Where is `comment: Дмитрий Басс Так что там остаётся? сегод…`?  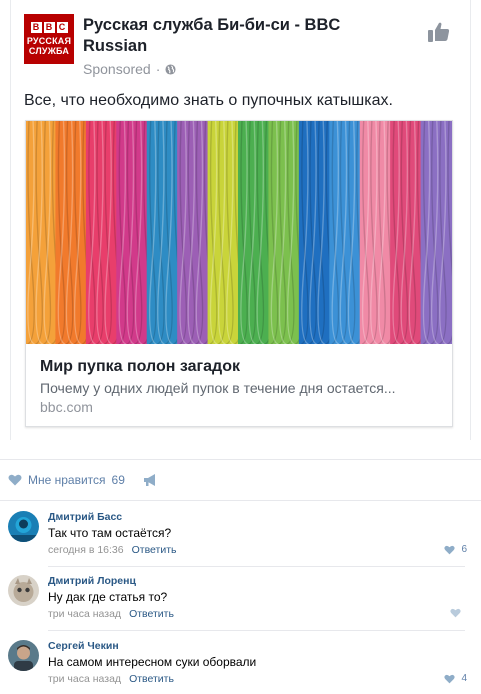 comment: Дмитрий Басс Так что там остаётся? сегод… is located at coordinates (240, 542).